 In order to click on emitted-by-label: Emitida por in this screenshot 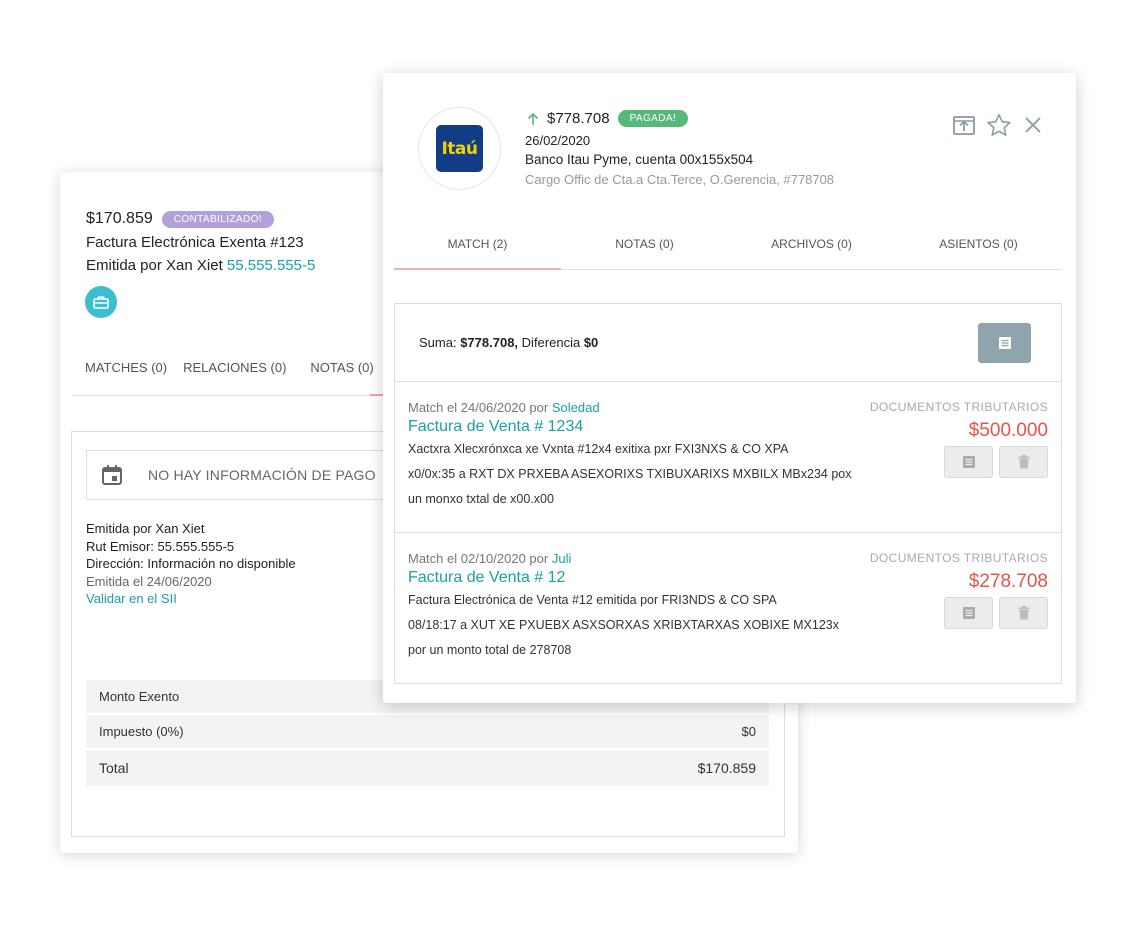, I will do `click(119, 528)`.